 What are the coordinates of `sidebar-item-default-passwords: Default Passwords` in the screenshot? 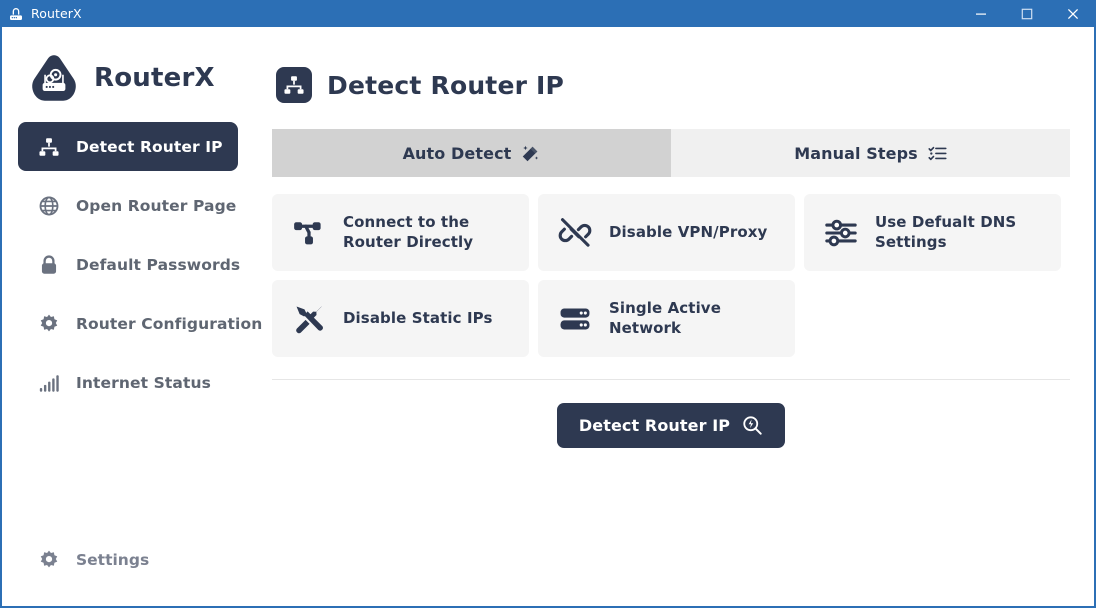 It's located at (129, 264).